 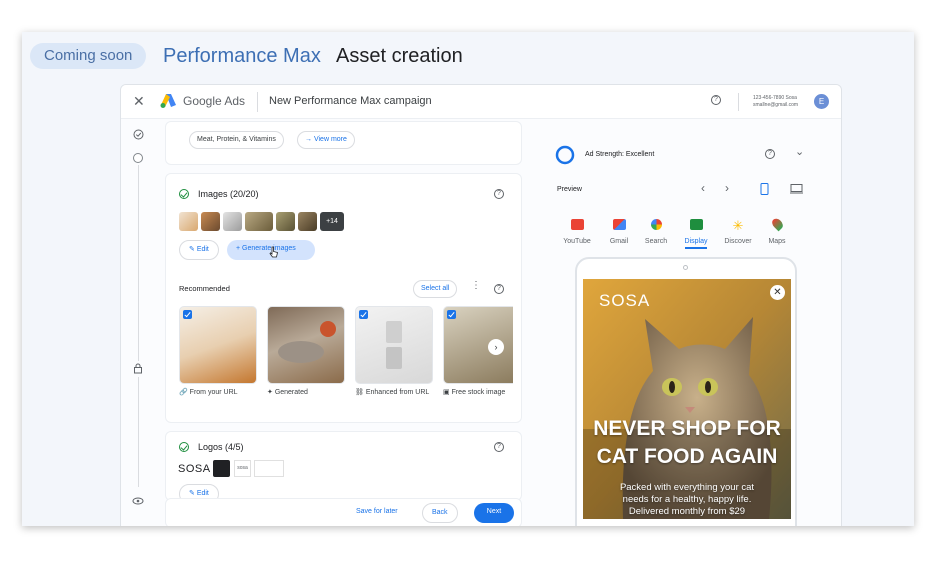 I want to click on tab-youtube: YouTube, so click(x=577, y=231).